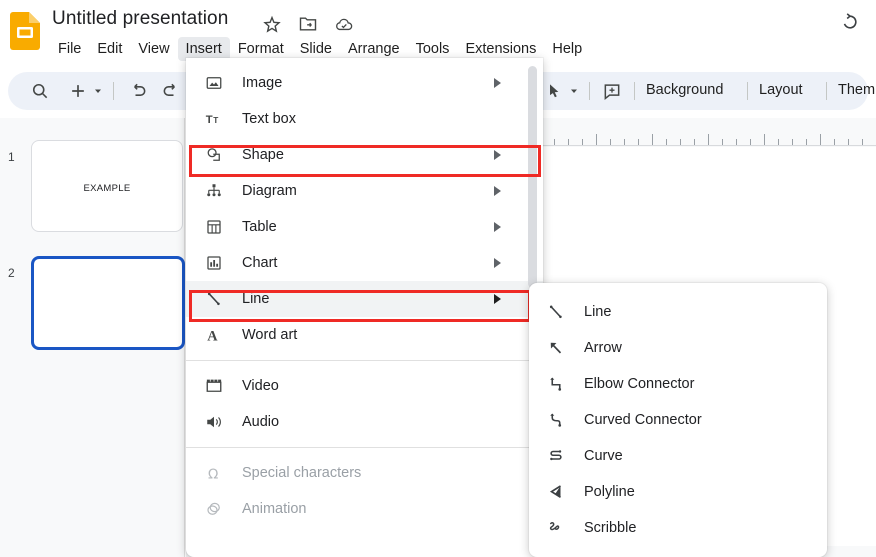 Image resolution: width=876 pixels, height=557 pixels. What do you see at coordinates (214, 263) in the screenshot?
I see `chart-icon` at bounding box center [214, 263].